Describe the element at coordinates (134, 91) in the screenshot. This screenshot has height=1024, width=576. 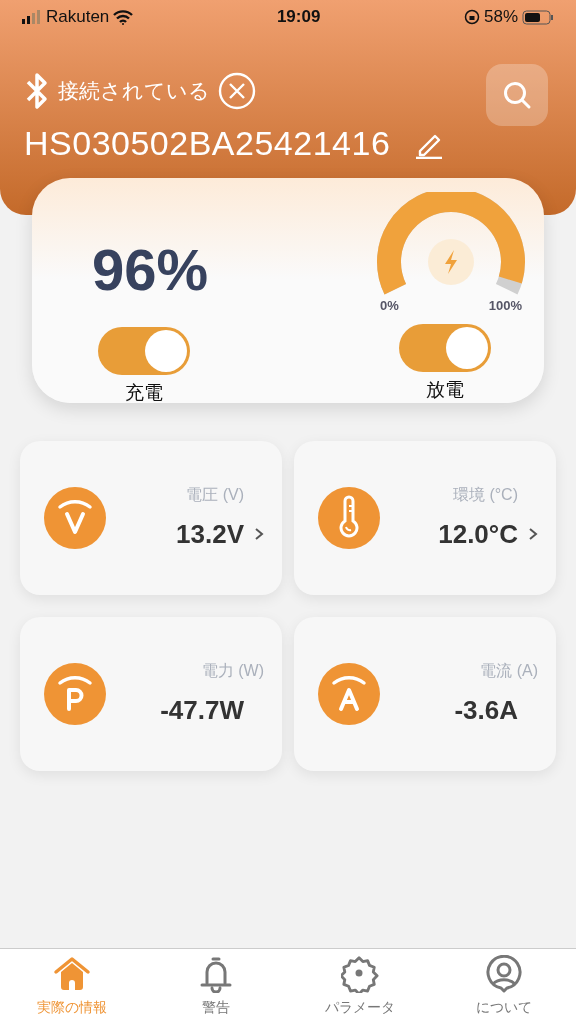
I see `connection-status: 接続されている` at that location.